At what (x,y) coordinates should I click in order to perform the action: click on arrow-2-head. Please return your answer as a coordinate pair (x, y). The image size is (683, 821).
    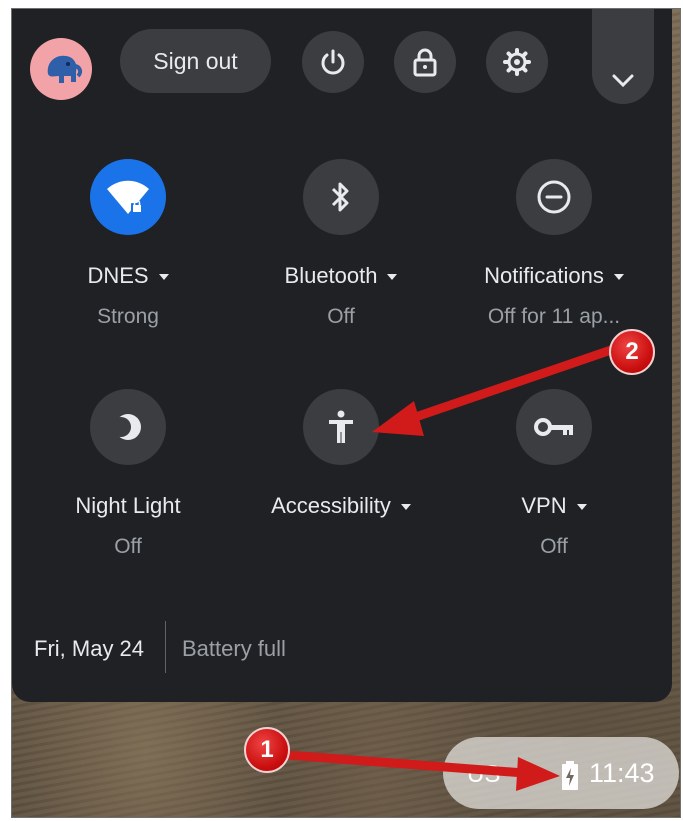
    Looking at the image, I should click on (398, 418).